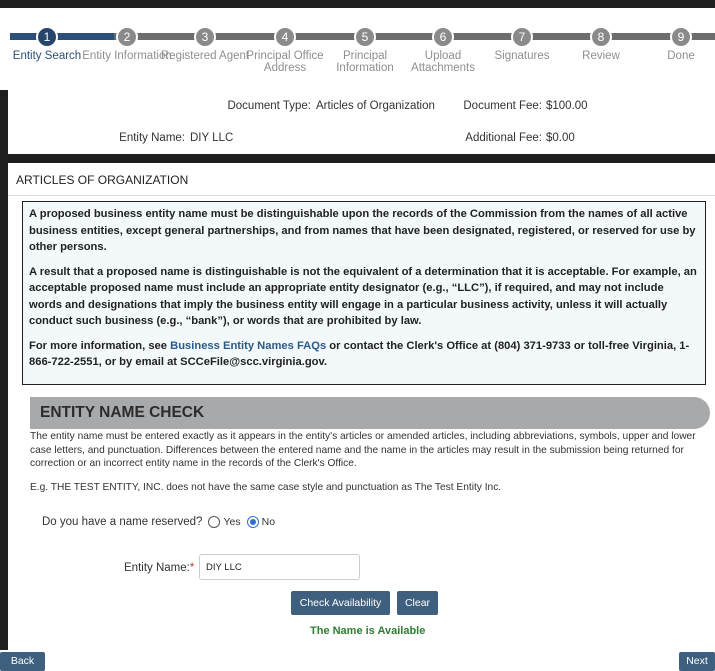  What do you see at coordinates (22, 661) in the screenshot?
I see `back-button: Back` at bounding box center [22, 661].